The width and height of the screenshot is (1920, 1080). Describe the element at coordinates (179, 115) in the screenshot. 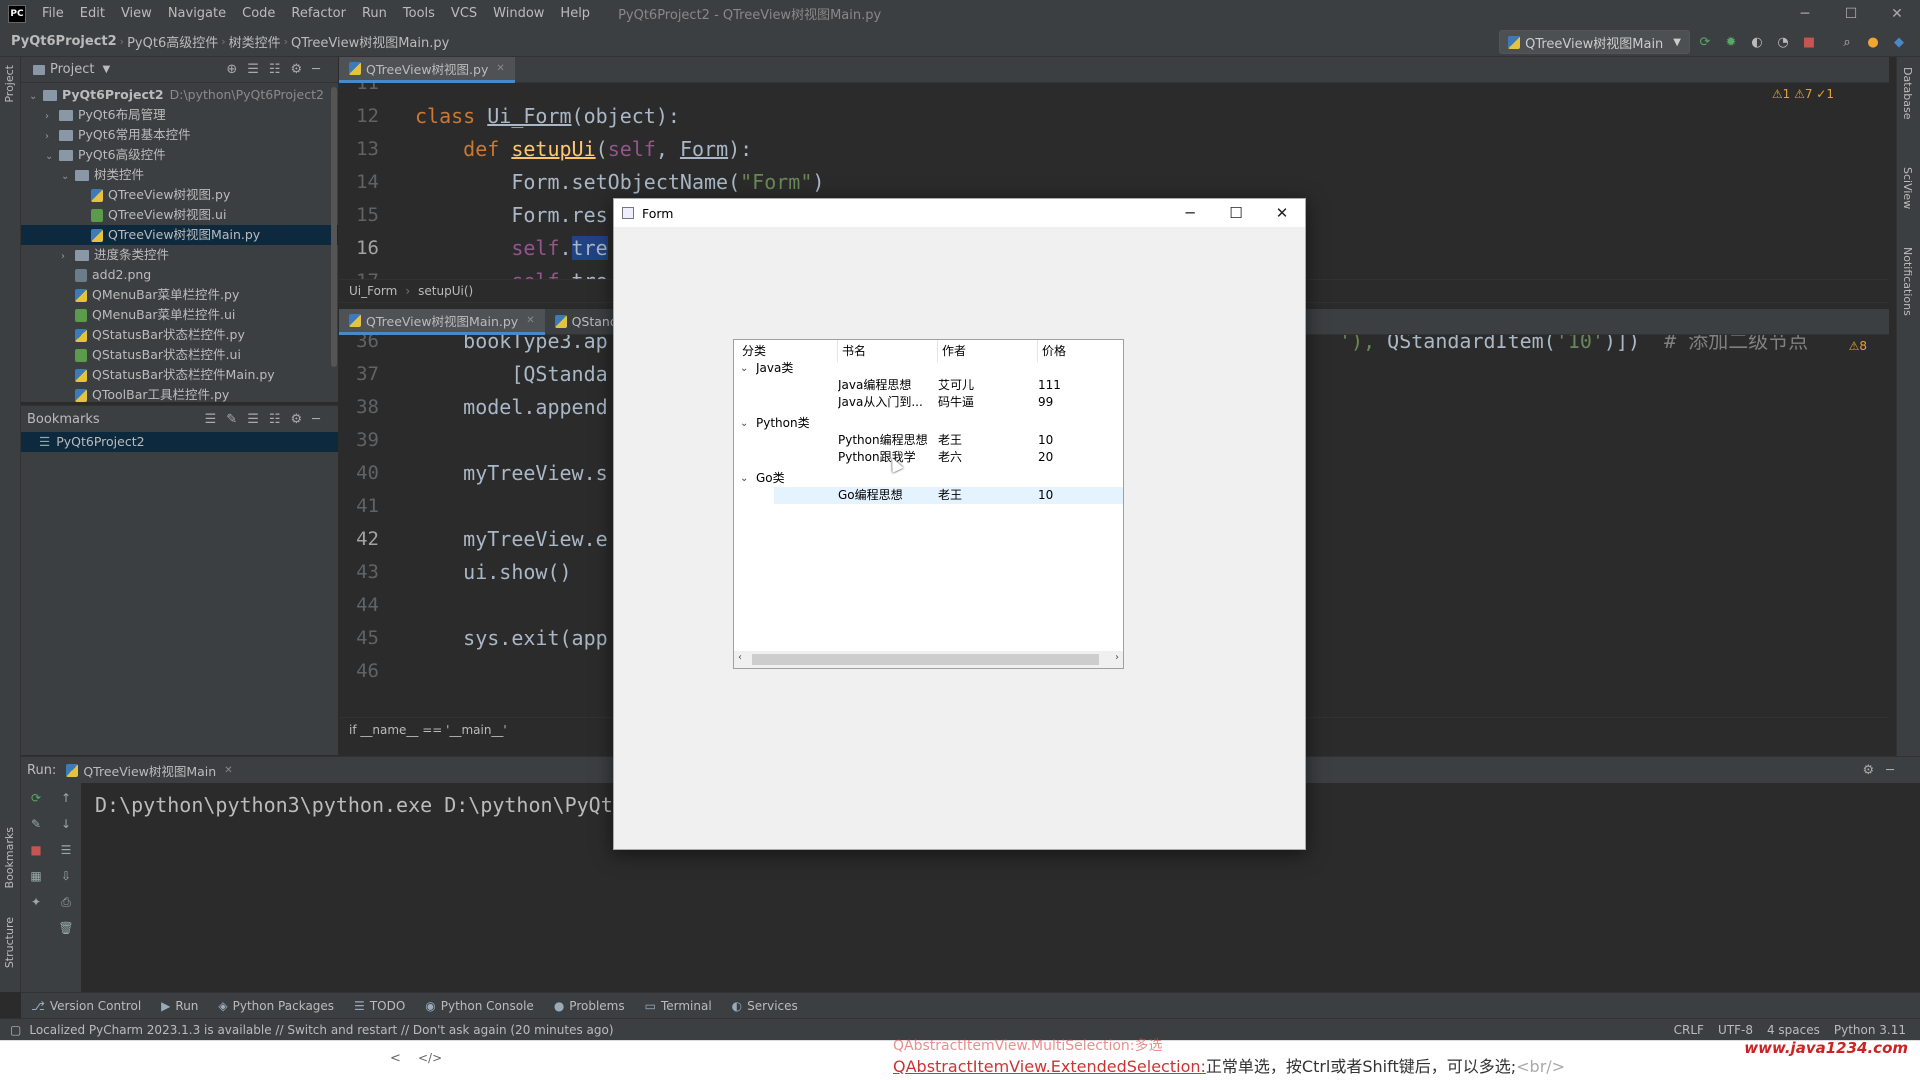

I see `project-tree-item: › PyQt6布局管理` at that location.